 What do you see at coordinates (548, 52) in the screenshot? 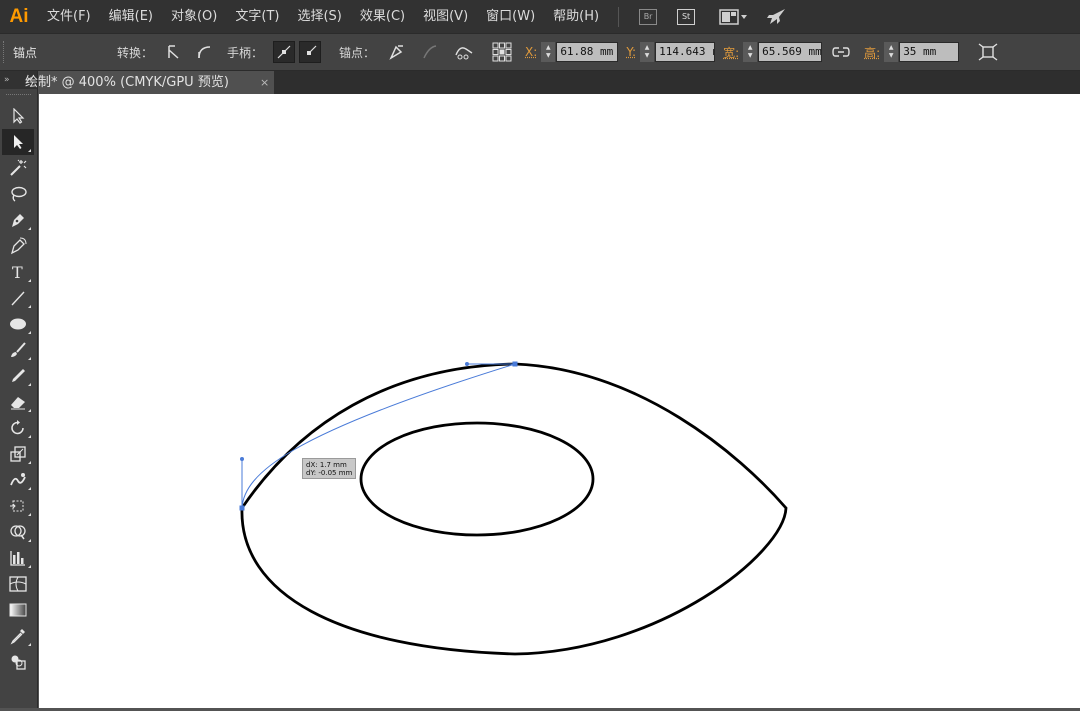
I see `x-spinner: ▲ ▼` at bounding box center [548, 52].